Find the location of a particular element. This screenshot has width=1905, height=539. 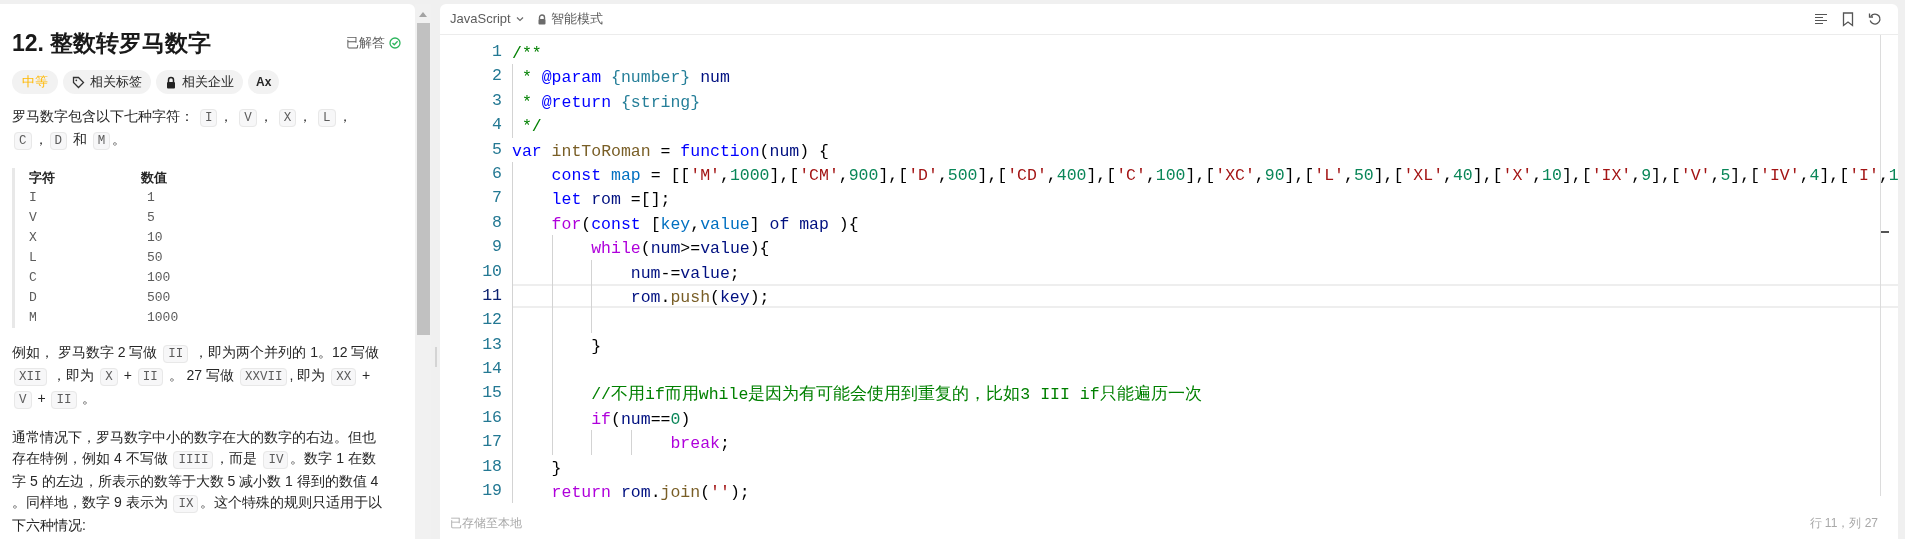

line-number: 8 is located at coordinates (496, 222).